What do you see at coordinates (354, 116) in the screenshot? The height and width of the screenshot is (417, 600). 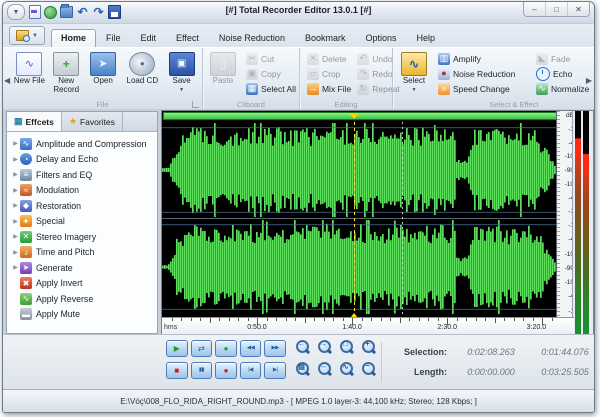 I see `cursor-marker-top-icon` at bounding box center [354, 116].